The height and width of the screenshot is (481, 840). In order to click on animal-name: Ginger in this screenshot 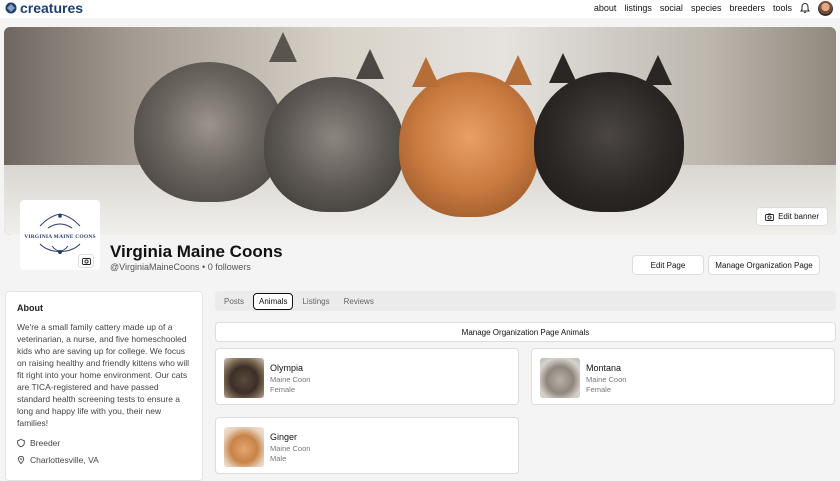, I will do `click(284, 437)`.